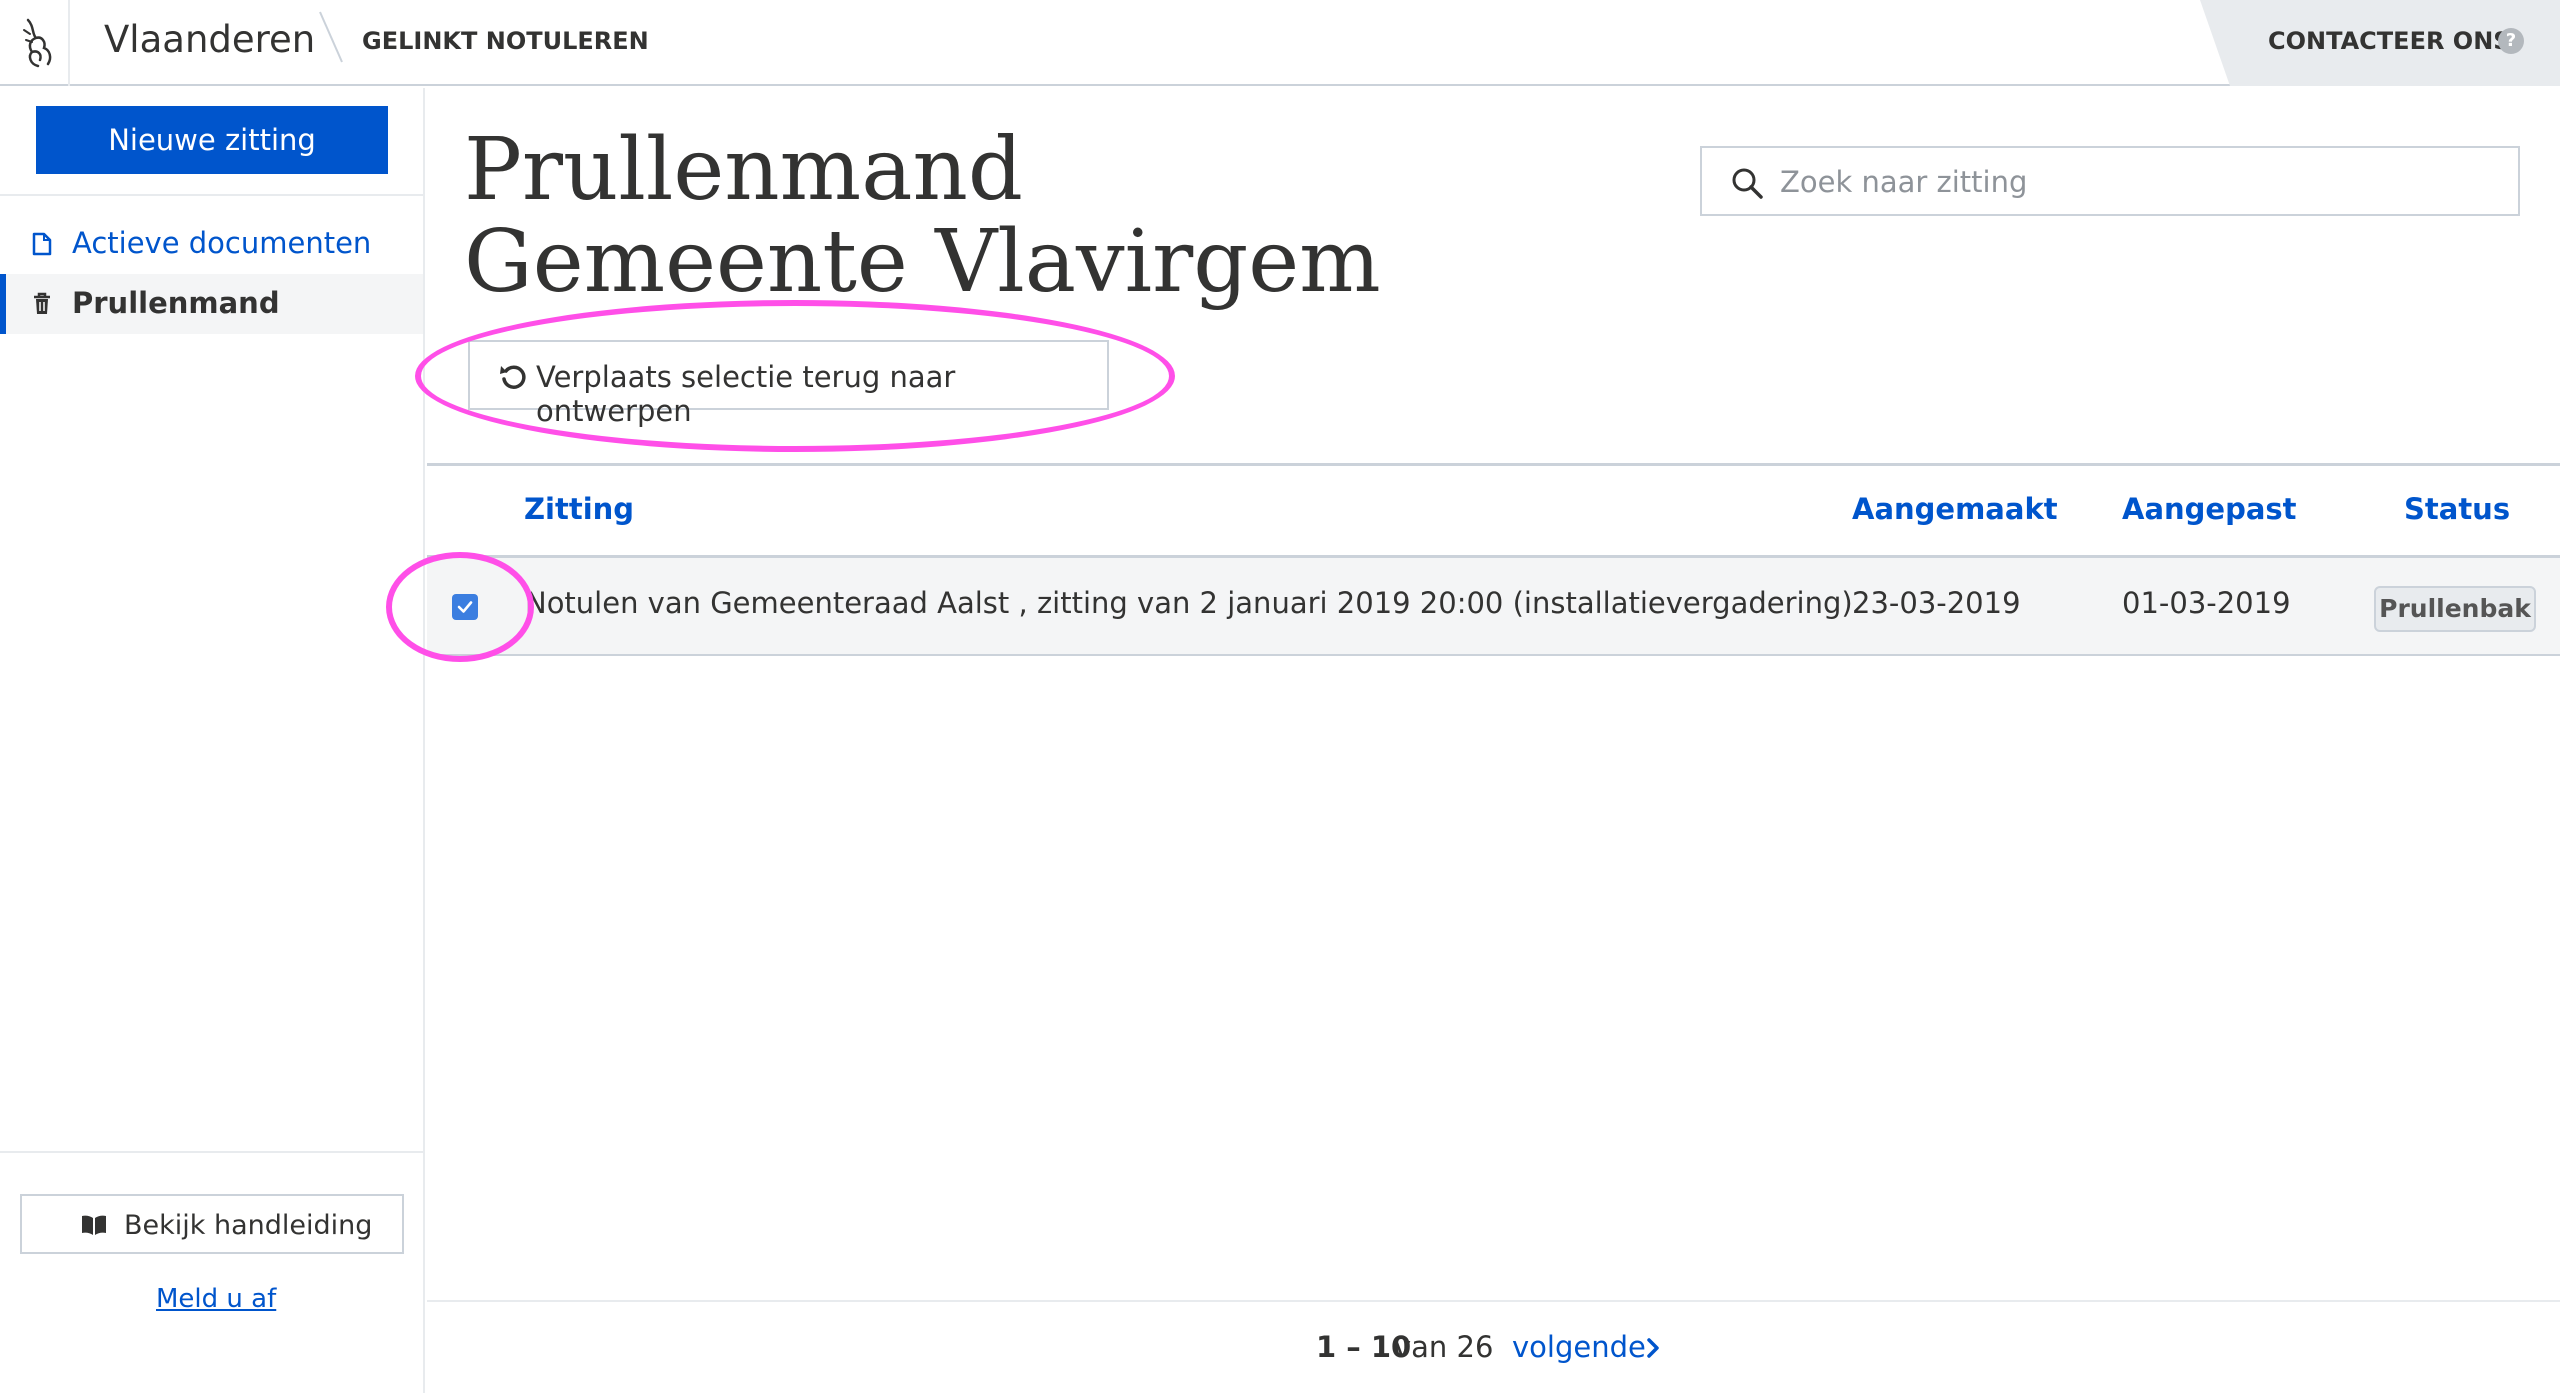  What do you see at coordinates (42, 303) in the screenshot?
I see `trash-icon` at bounding box center [42, 303].